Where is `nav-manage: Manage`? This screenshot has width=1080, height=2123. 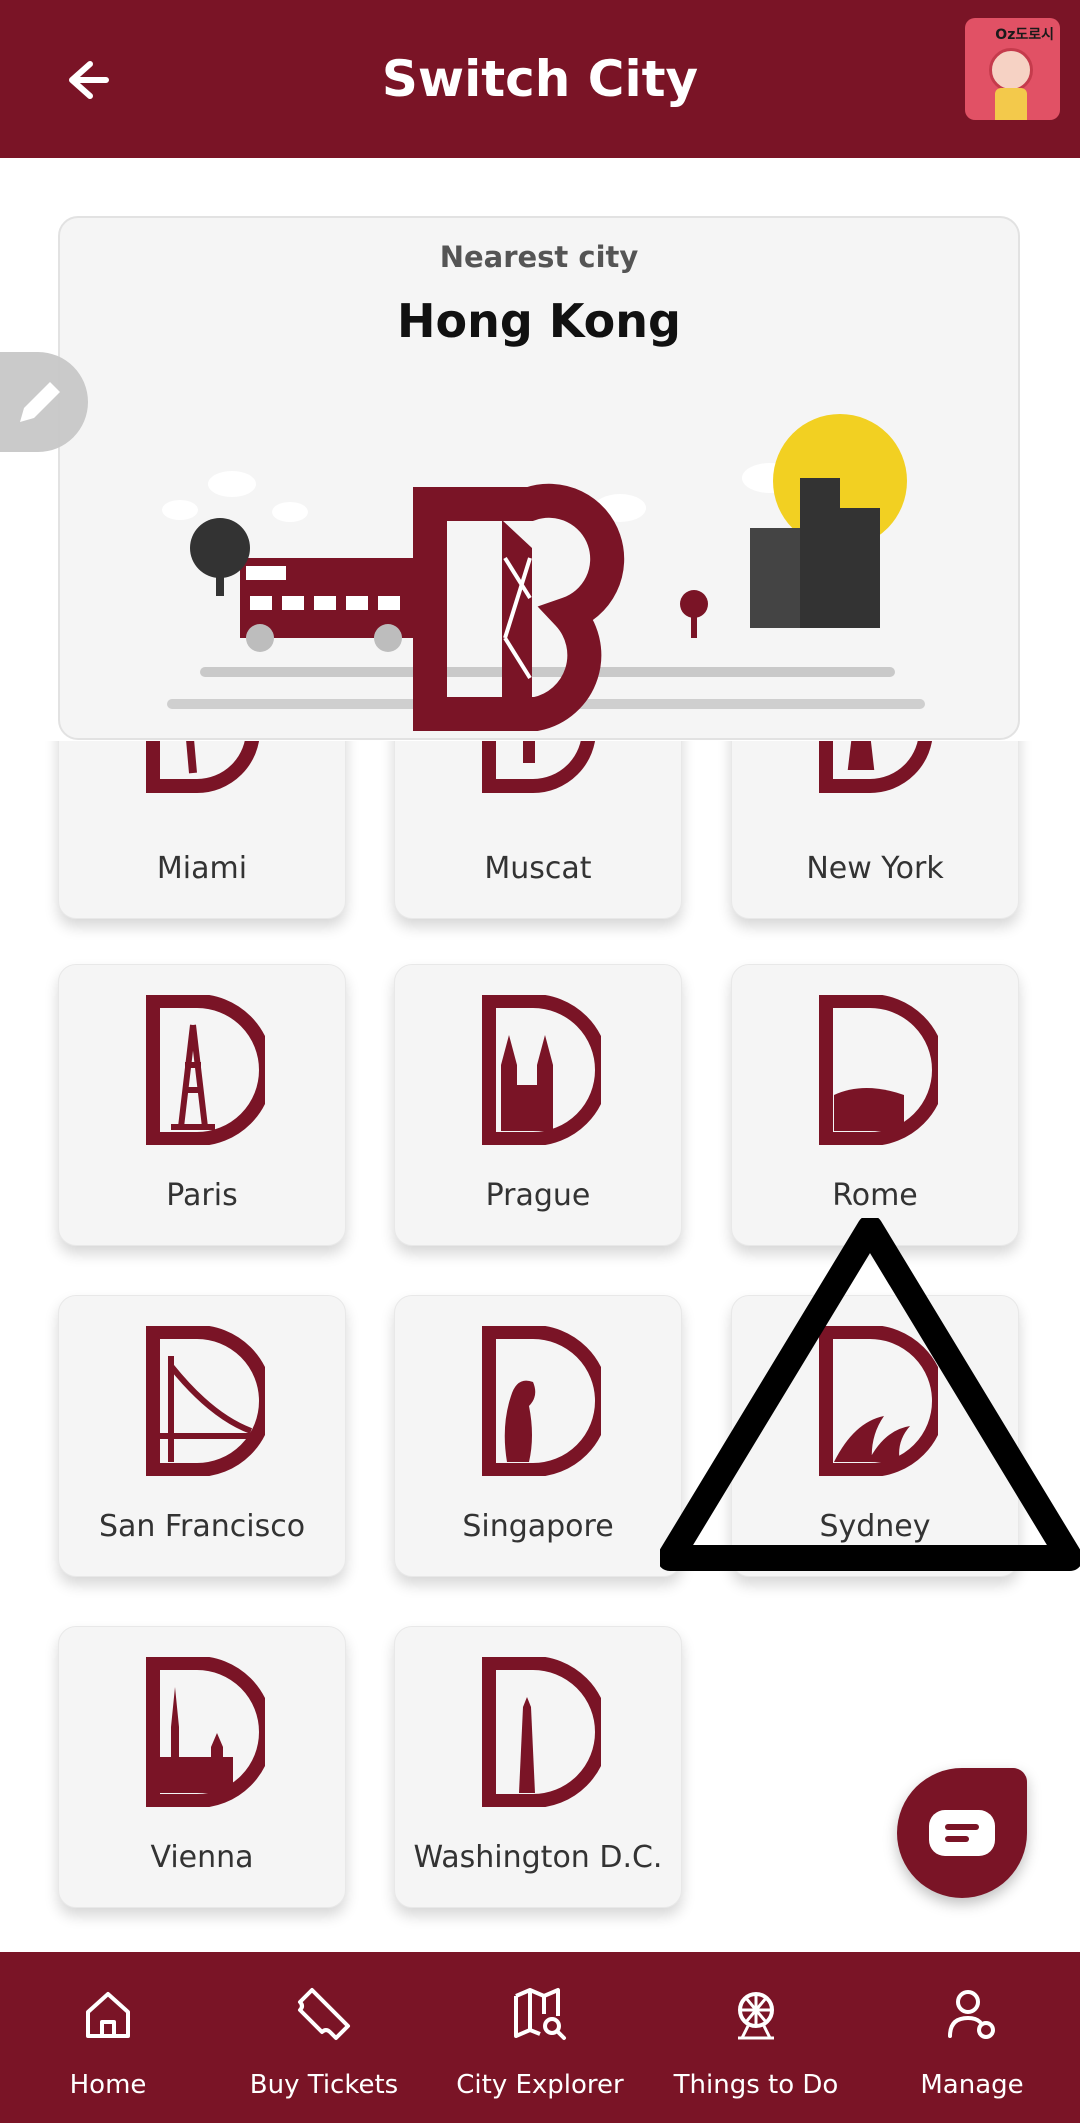 nav-manage: Manage is located at coordinates (972, 2037).